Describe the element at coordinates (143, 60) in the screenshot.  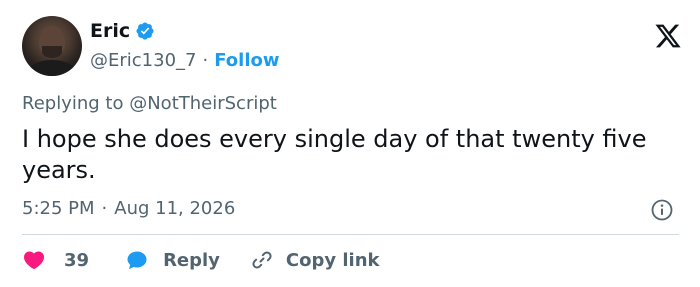
I see `user-handle: @Eric130_7` at that location.